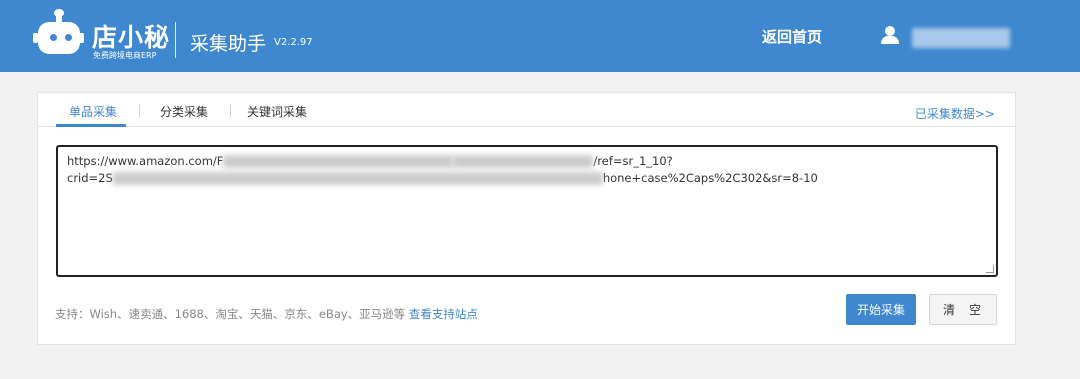 This screenshot has height=379, width=1080. Describe the element at coordinates (91, 125) in the screenshot. I see `active-tab-indicator` at that location.